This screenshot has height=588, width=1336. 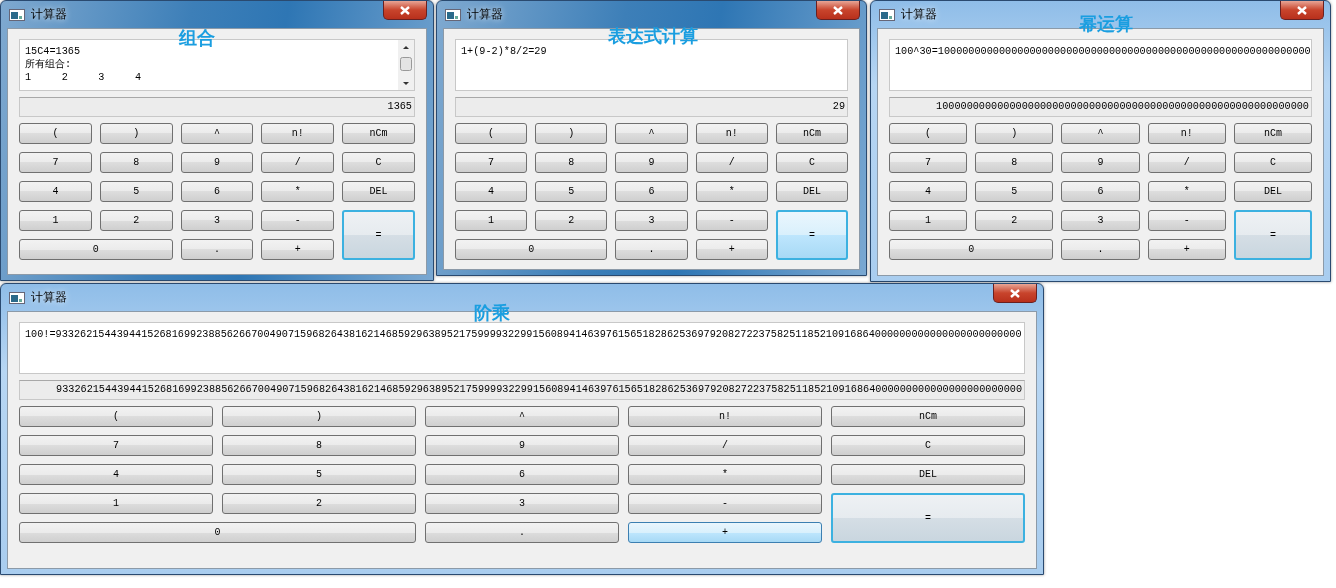 I want to click on close-icon, so click(x=1015, y=293).